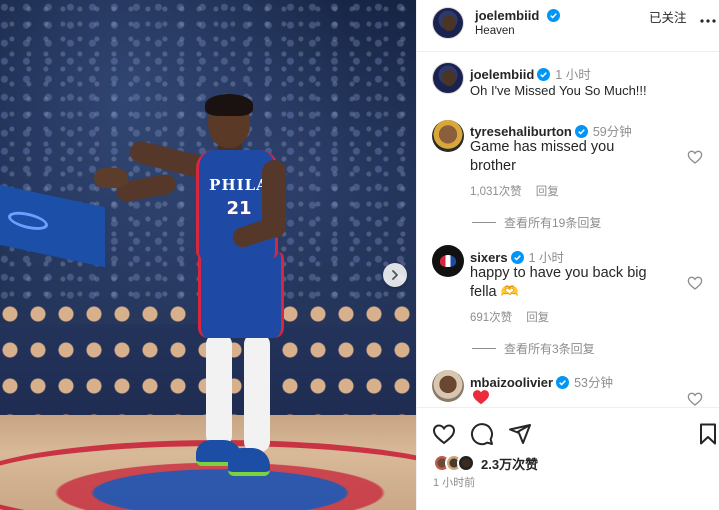 The height and width of the screenshot is (510, 719). Describe the element at coordinates (495, 31) in the screenshot. I see `header-location: Heaven` at that location.